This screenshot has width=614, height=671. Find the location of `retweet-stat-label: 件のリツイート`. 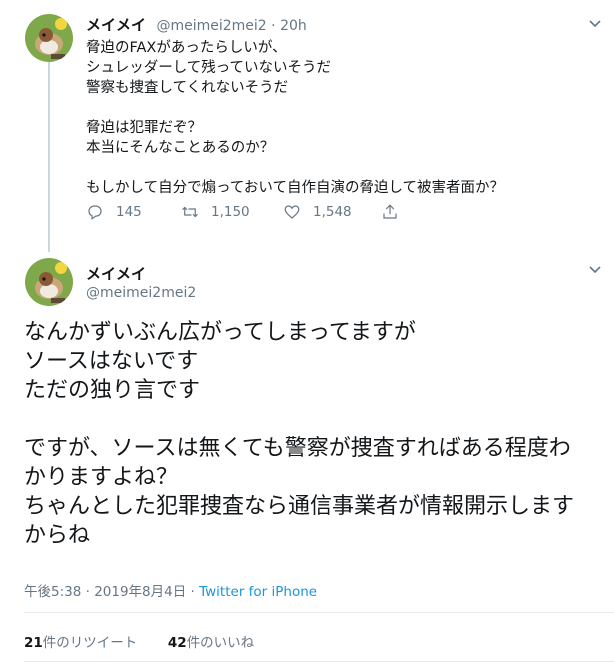

retweet-stat-label: 件のリツイート is located at coordinates (90, 643).